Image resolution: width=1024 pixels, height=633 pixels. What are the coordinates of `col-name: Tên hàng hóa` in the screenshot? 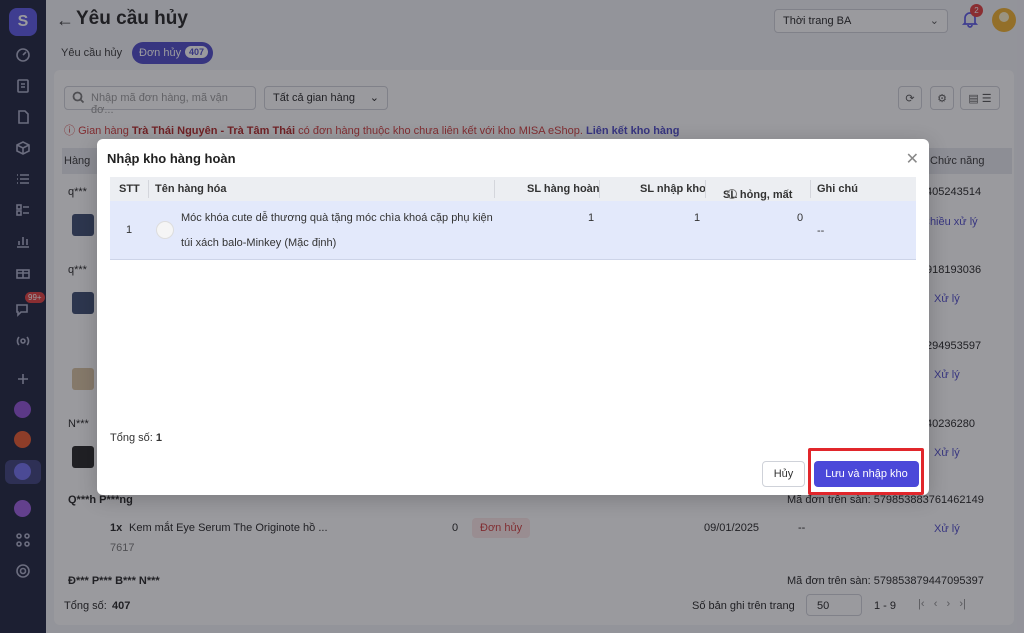 It's located at (191, 189).